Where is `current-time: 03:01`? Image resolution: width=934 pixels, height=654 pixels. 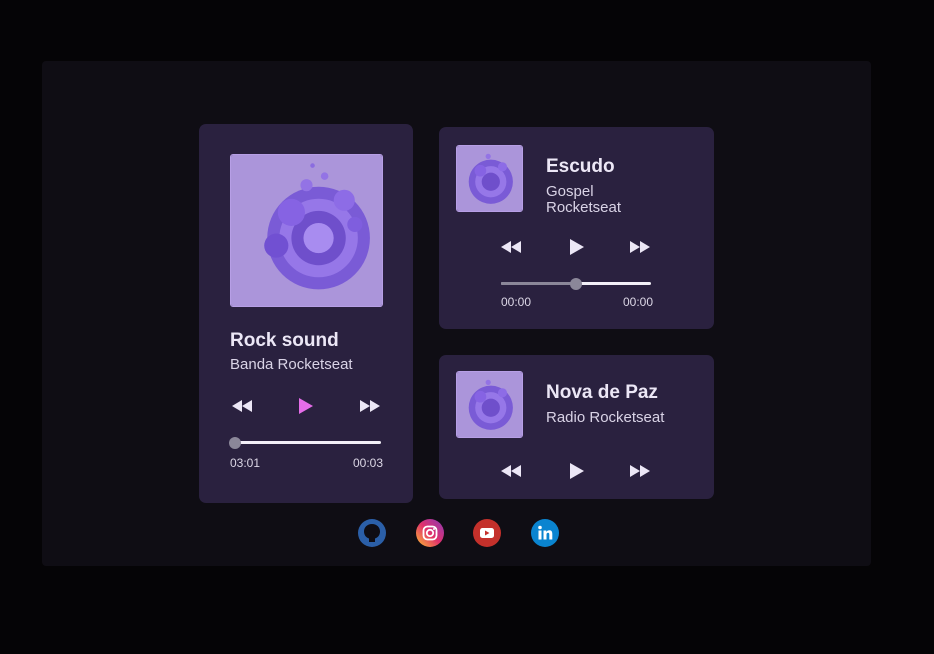 current-time: 03:01 is located at coordinates (245, 463).